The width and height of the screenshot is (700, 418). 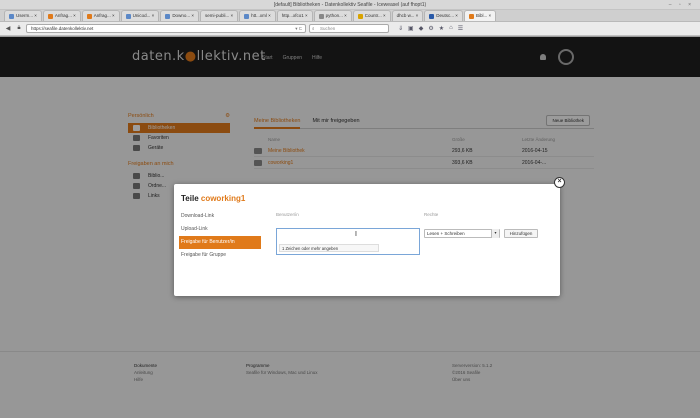 I want to click on browser-tab: dhcb w... ×, so click(x=407, y=15).